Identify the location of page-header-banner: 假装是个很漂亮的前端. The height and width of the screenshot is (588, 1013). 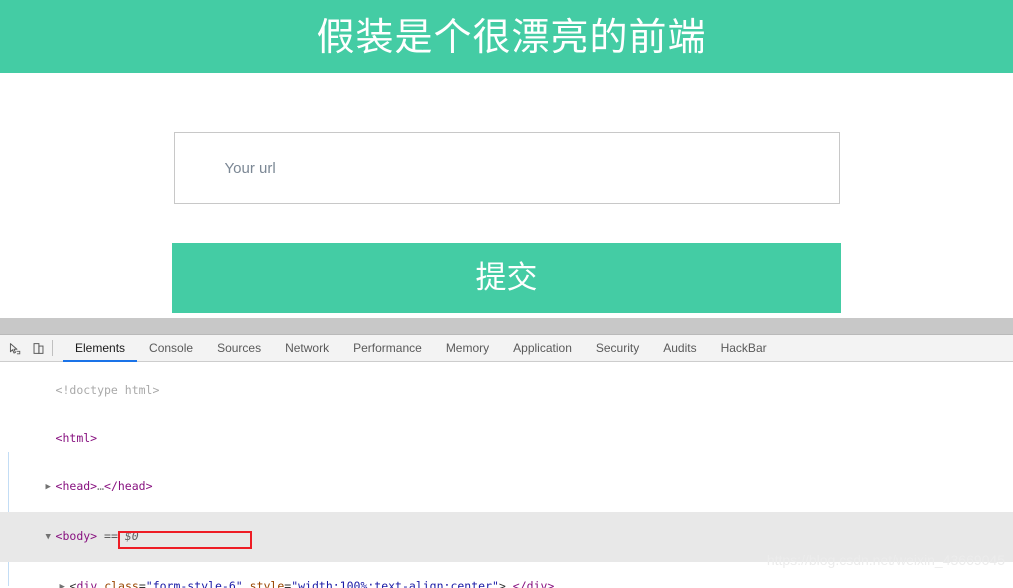
(506, 36).